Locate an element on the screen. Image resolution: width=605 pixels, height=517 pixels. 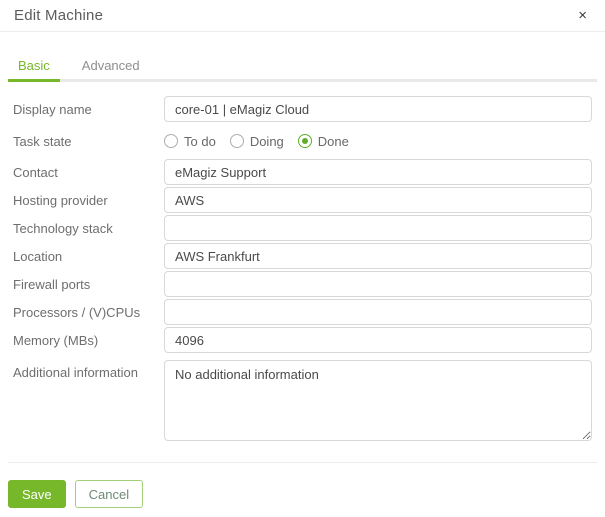
cancel-button: Cancel is located at coordinates (109, 494).